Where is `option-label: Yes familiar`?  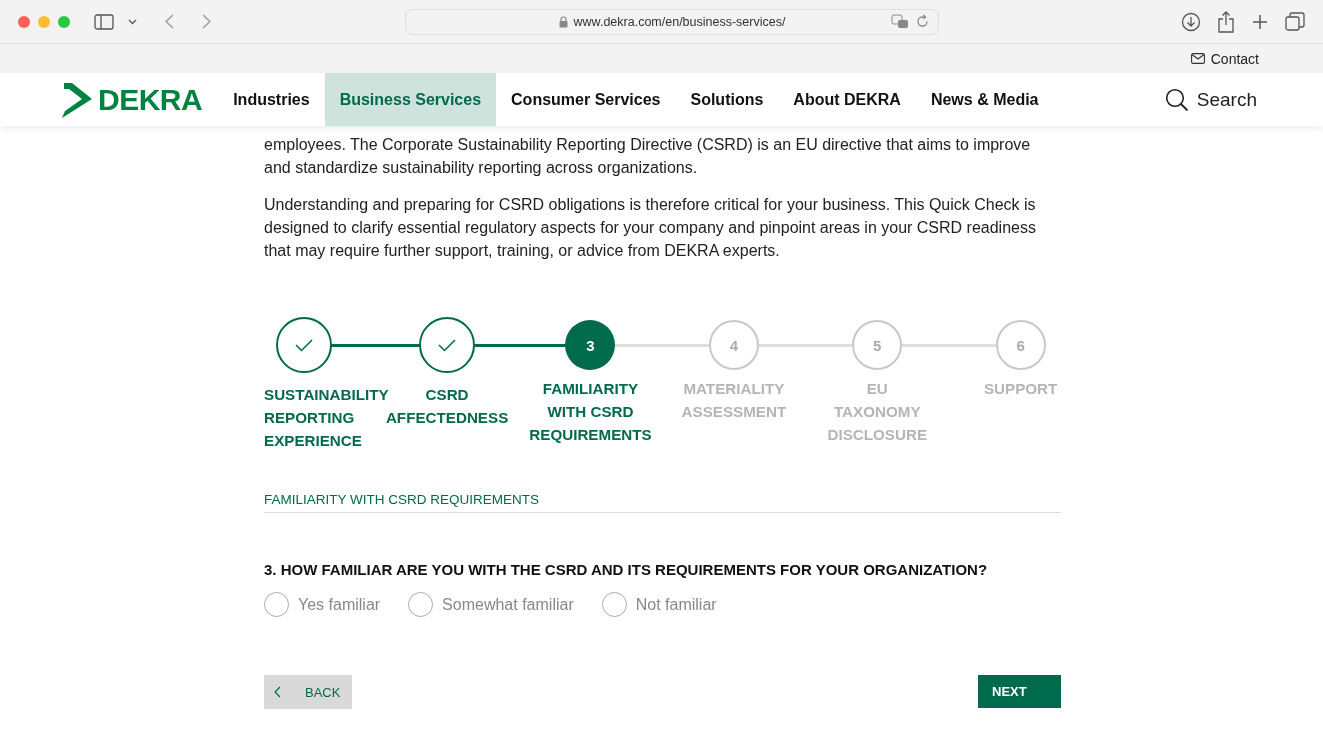 option-label: Yes familiar is located at coordinates (339, 604).